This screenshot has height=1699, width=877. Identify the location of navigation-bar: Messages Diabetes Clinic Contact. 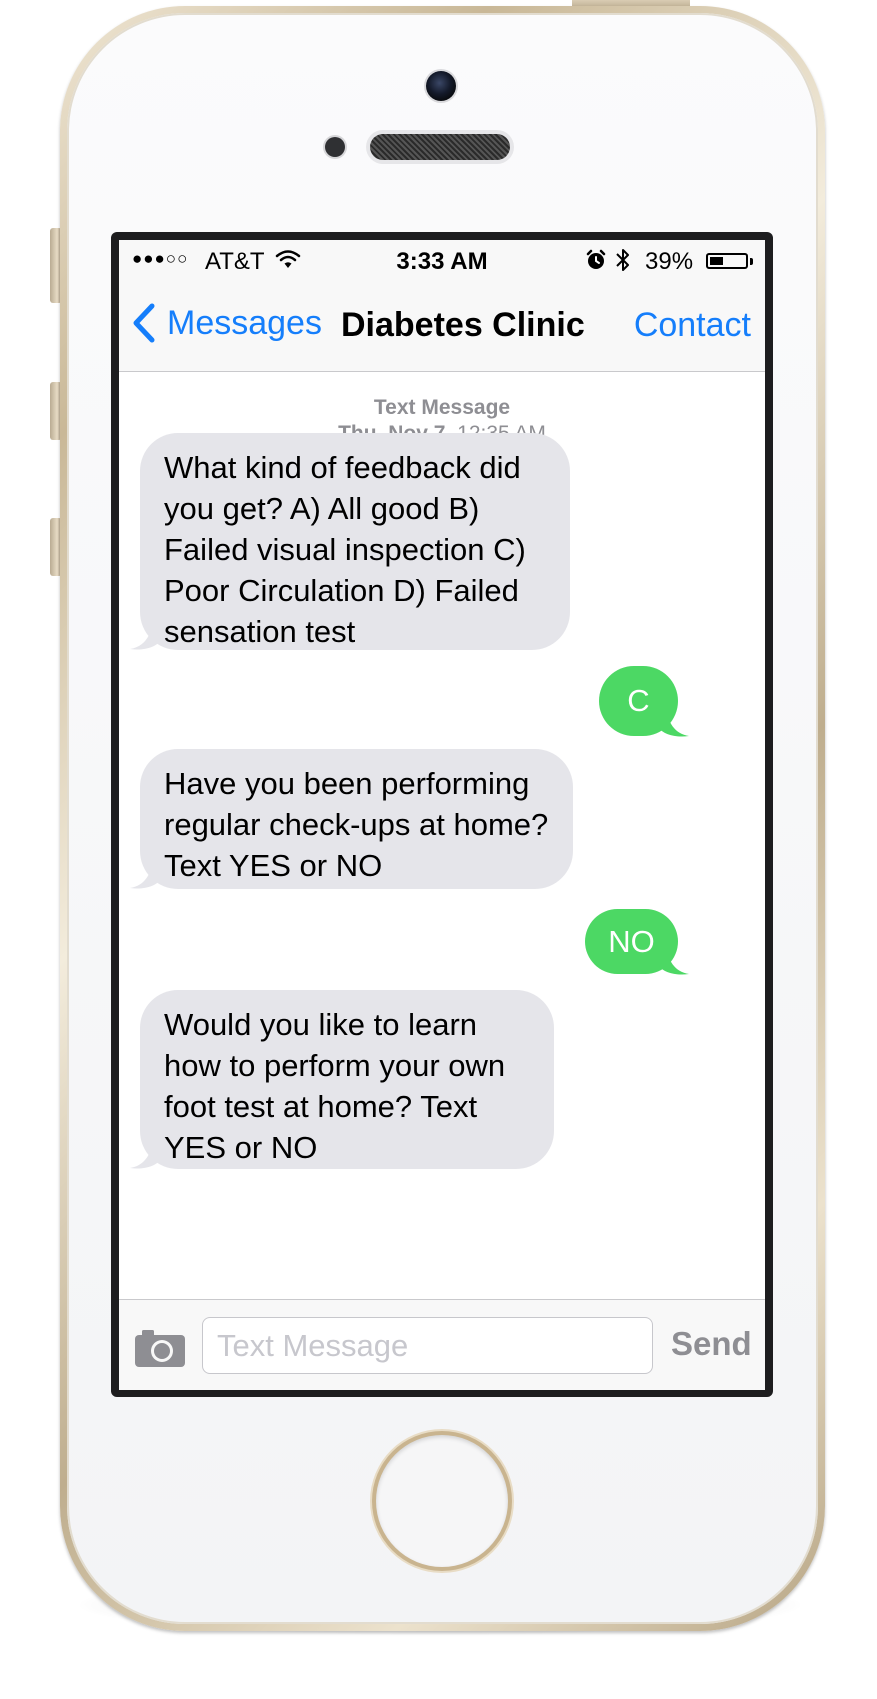
(442, 326).